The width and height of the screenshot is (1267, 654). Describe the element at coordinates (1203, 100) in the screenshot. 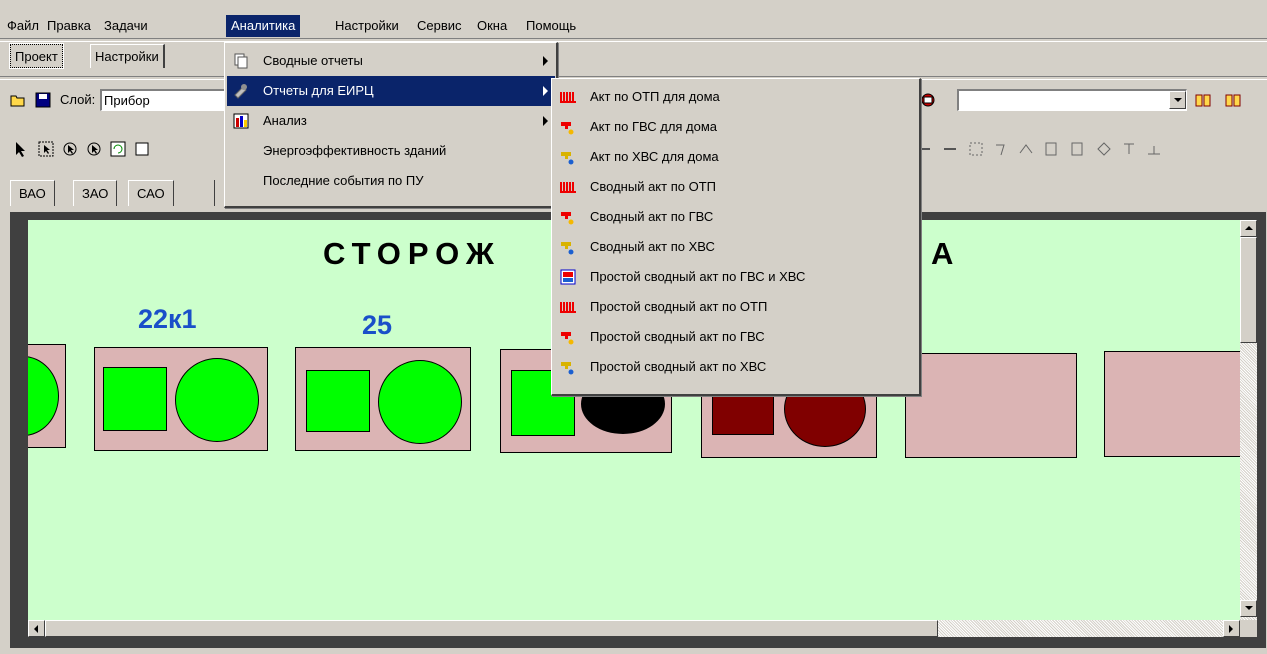

I see `book-icon` at that location.